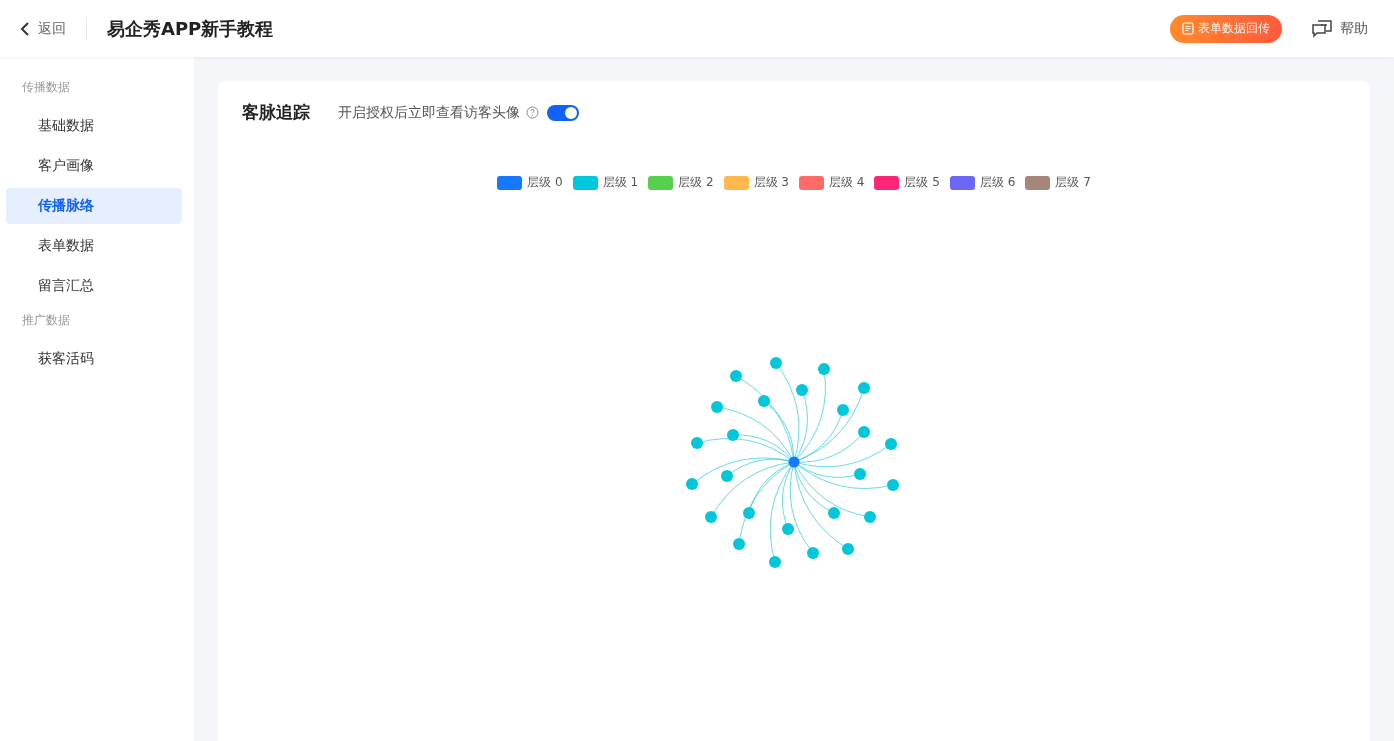 The height and width of the screenshot is (741, 1394). I want to click on sidebar-group-title: 传播数据, so click(46, 87).